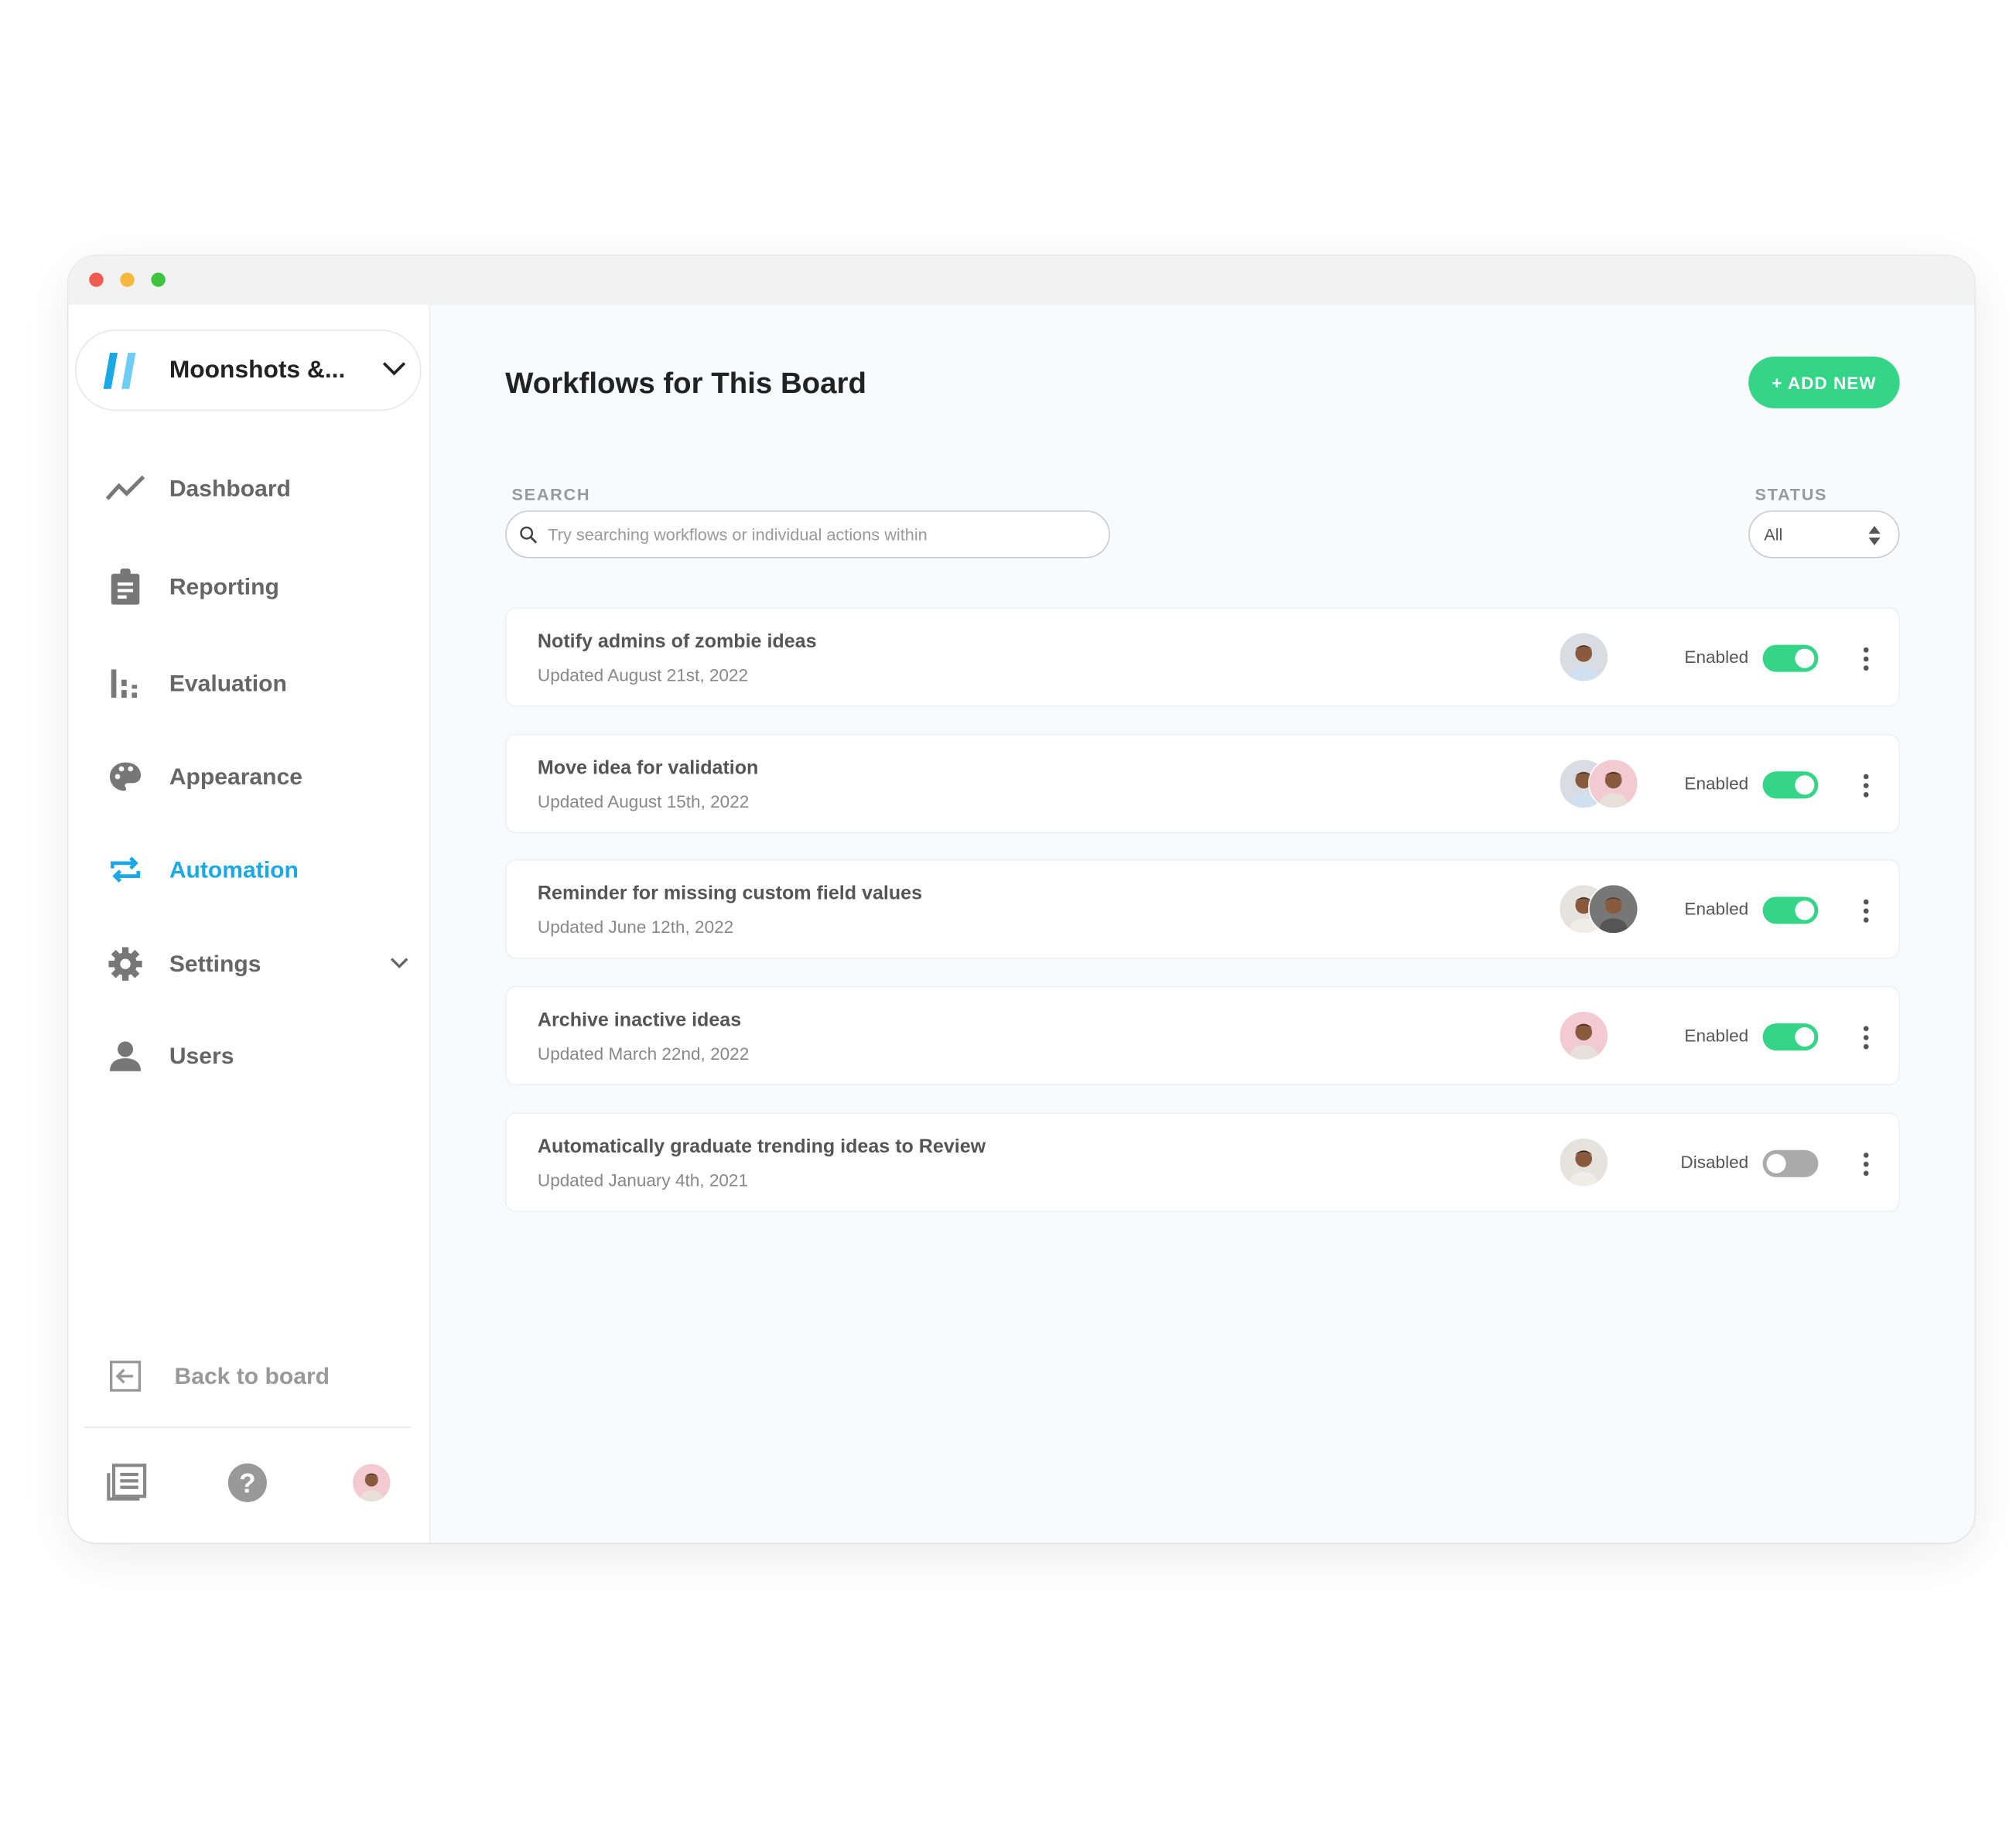 This screenshot has width=2016, height=1841. I want to click on close-window-button, so click(97, 279).